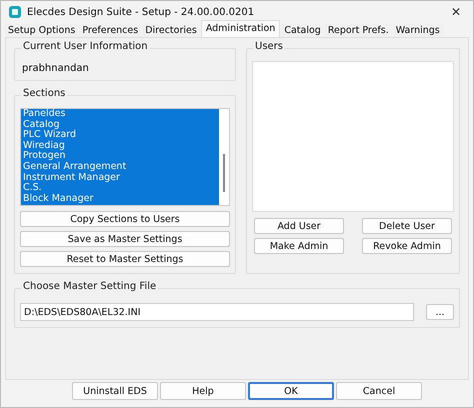  I want to click on action-button: Make Admin, so click(299, 246).